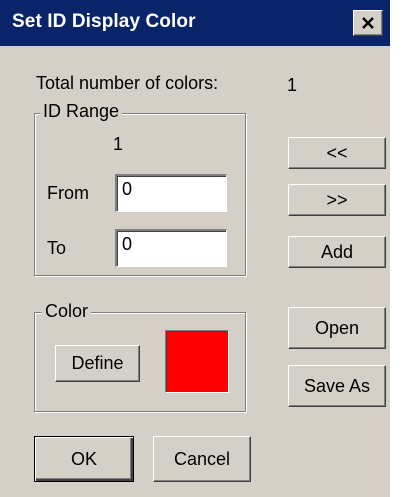 The height and width of the screenshot is (497, 404). Describe the element at coordinates (67, 311) in the screenshot. I see `color-title: Color` at that location.